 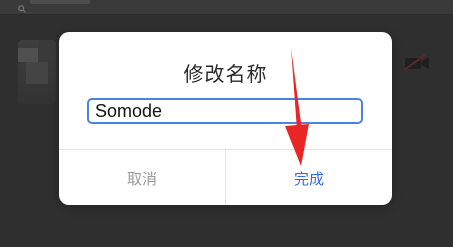 I want to click on search-placeholder-text, so click(x=60, y=2).